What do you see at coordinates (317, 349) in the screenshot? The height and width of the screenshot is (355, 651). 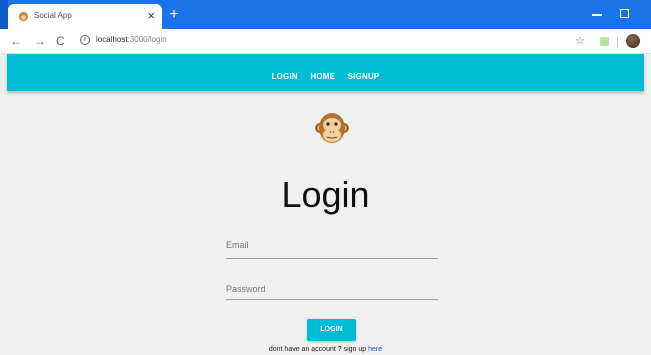 I see `signup-prompt-text: dont have an account ? sign up` at bounding box center [317, 349].